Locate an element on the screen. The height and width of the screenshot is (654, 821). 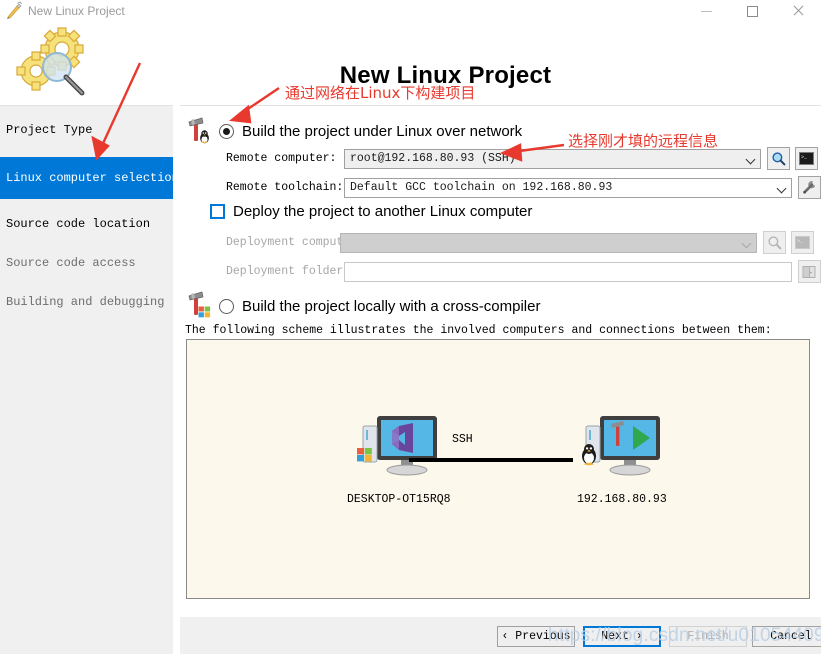
open-remote-terminal-button: >_ is located at coordinates (806, 158).